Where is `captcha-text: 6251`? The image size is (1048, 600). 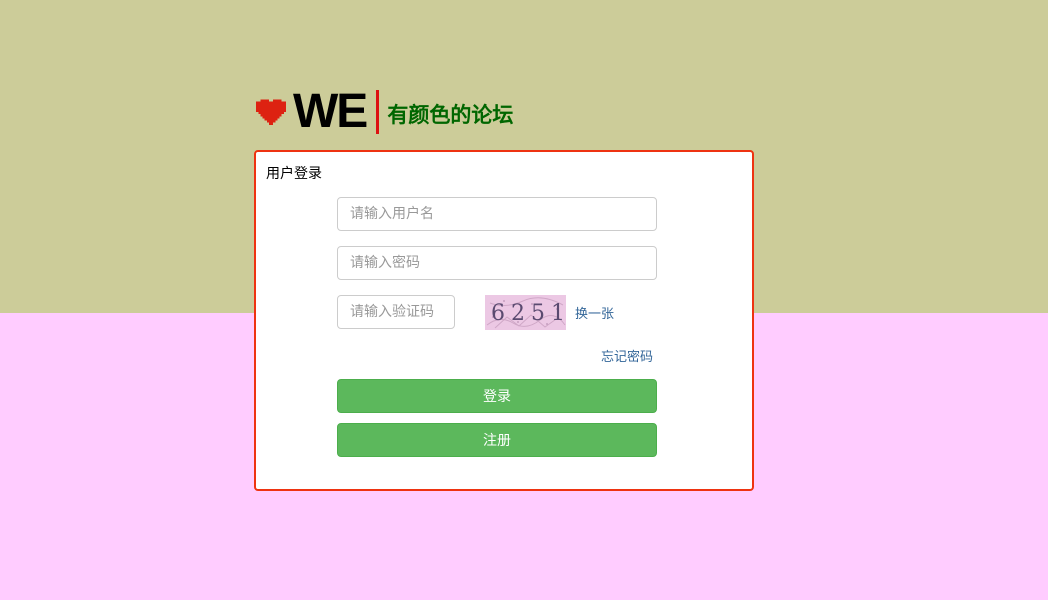
captcha-text: 6251 is located at coordinates (528, 313).